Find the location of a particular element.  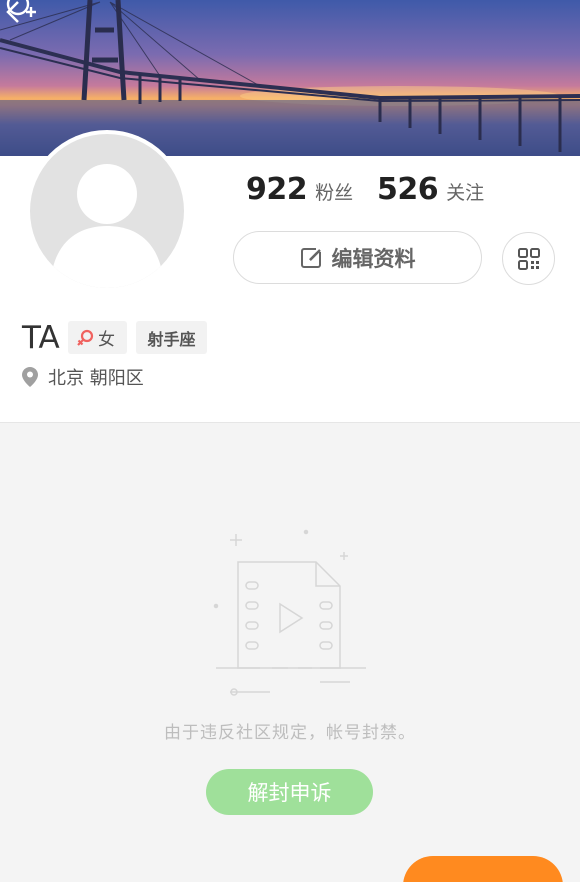

edit-profile-button: 编辑资料 is located at coordinates (357, 257).